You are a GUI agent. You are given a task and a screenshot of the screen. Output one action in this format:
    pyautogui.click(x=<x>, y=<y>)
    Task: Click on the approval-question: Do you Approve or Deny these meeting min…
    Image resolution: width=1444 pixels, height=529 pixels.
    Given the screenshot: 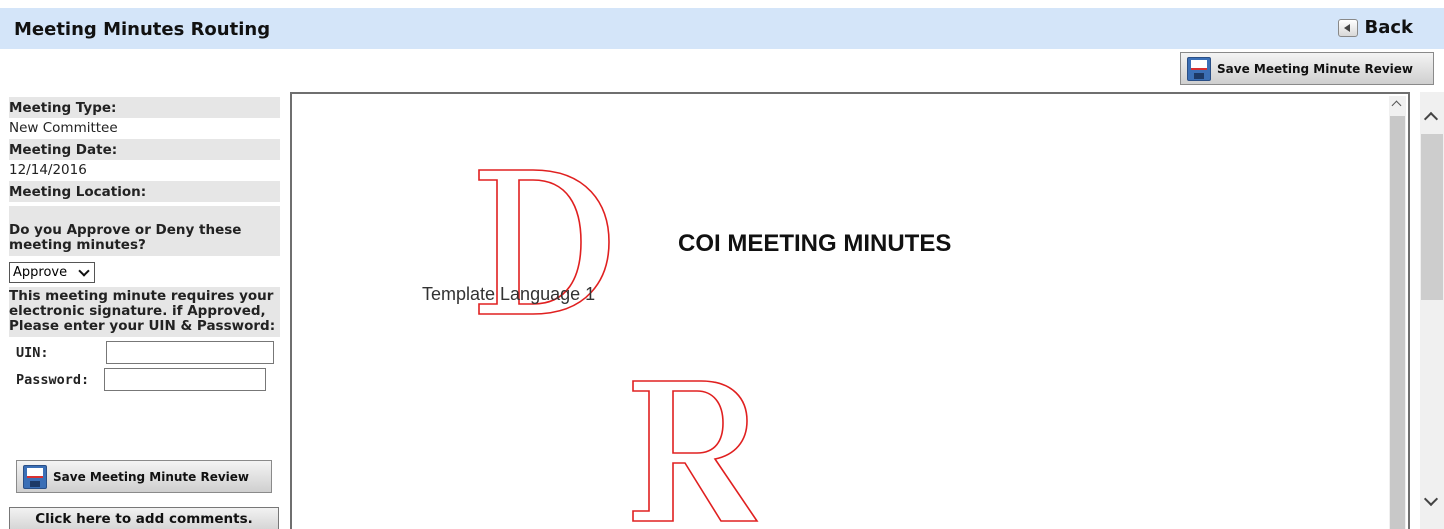 What is the action you would take?
    pyautogui.click(x=144, y=231)
    